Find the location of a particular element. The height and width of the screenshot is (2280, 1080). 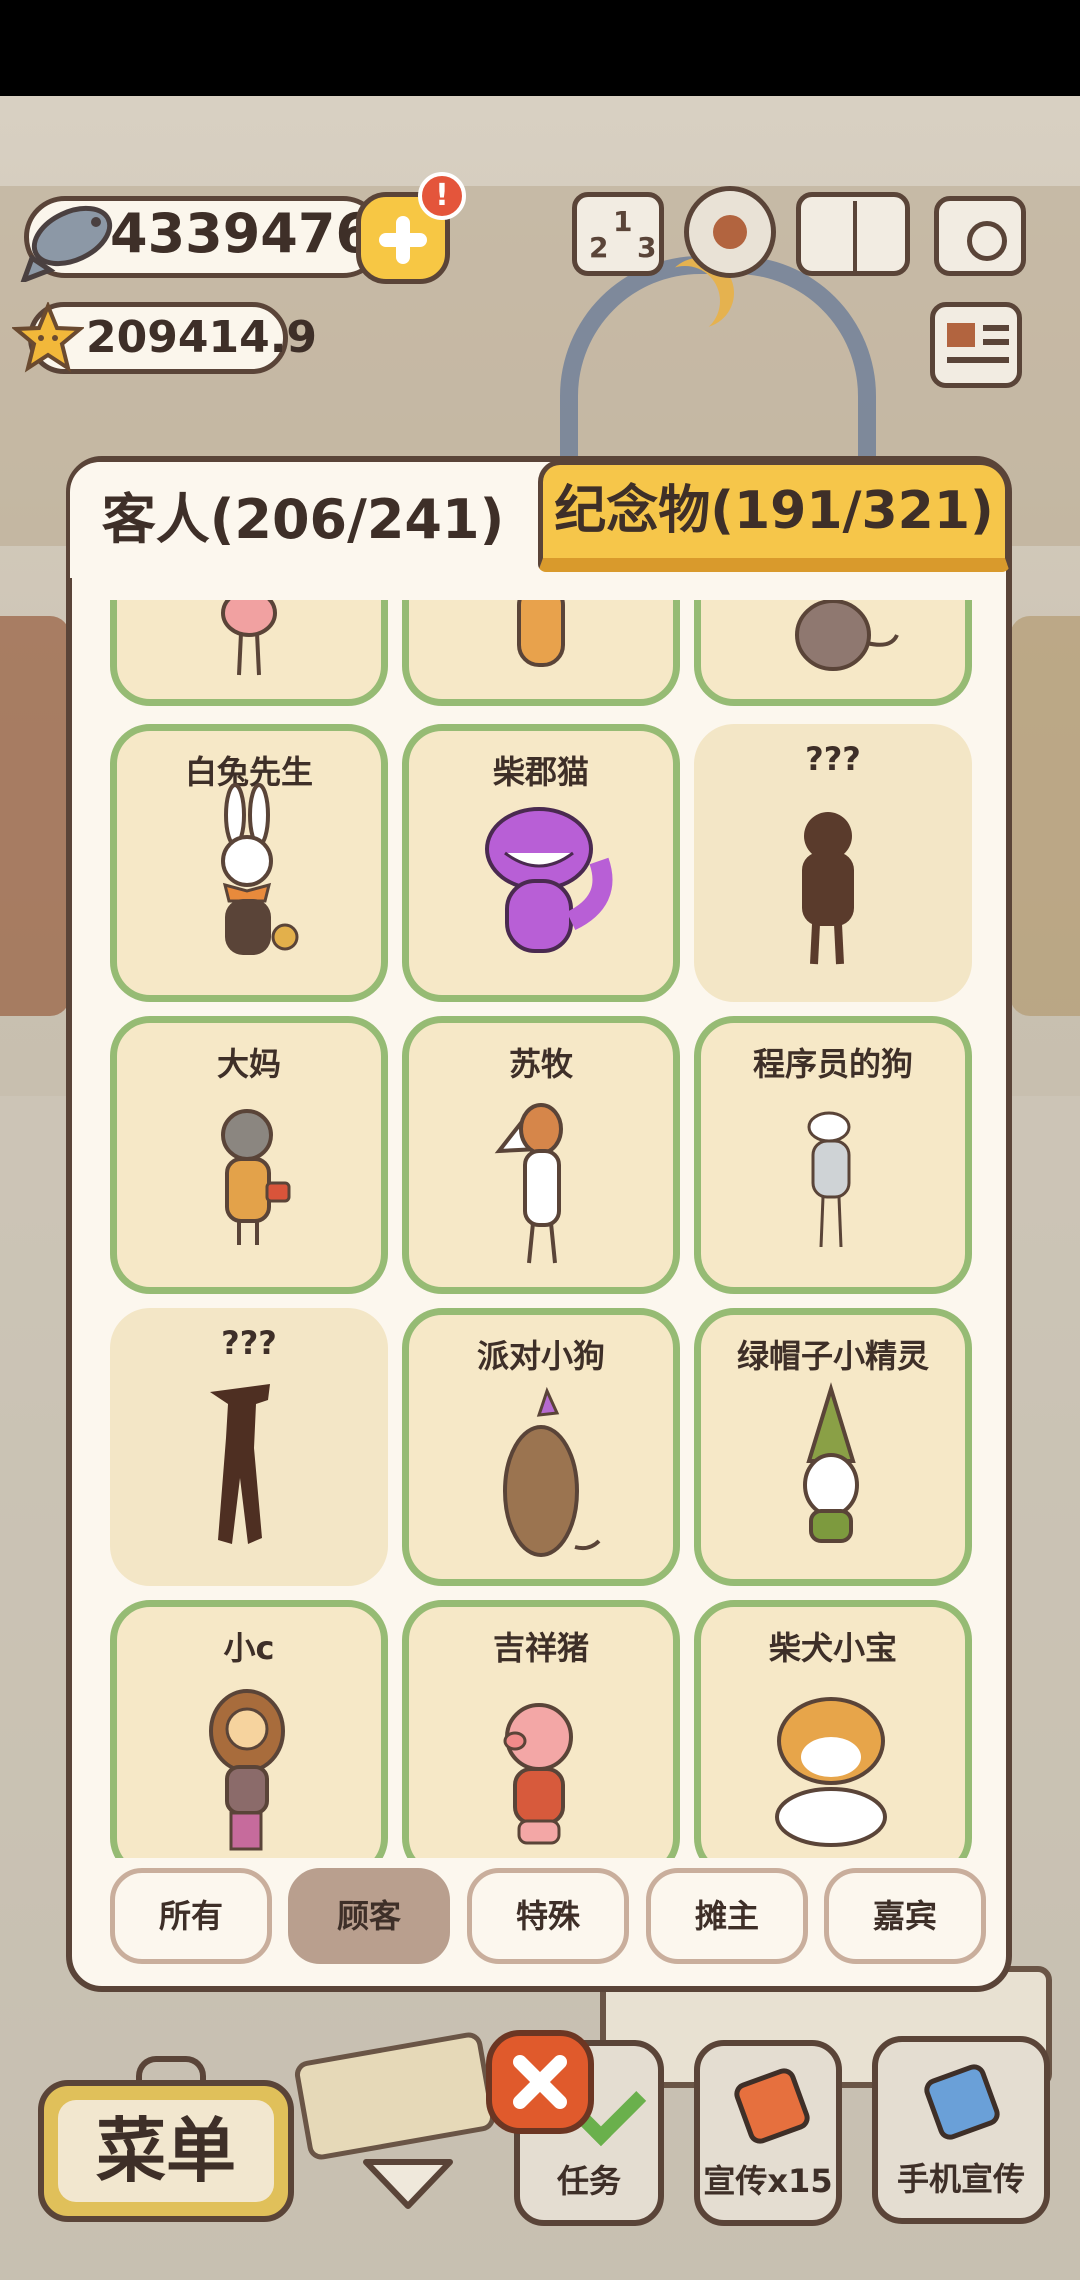

guest-card: 小c is located at coordinates (249, 1729).